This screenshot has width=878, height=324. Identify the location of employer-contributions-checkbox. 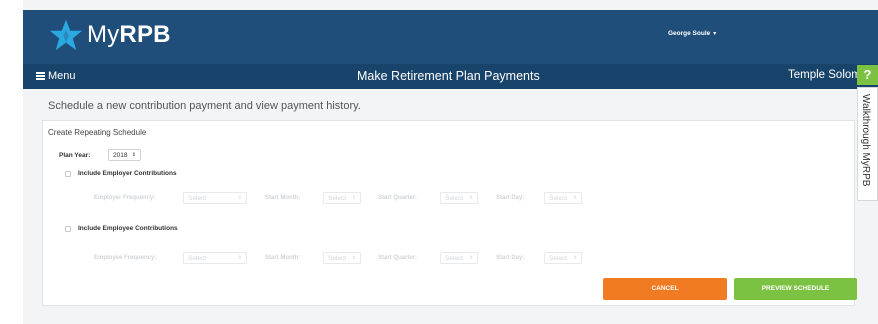
(68, 174).